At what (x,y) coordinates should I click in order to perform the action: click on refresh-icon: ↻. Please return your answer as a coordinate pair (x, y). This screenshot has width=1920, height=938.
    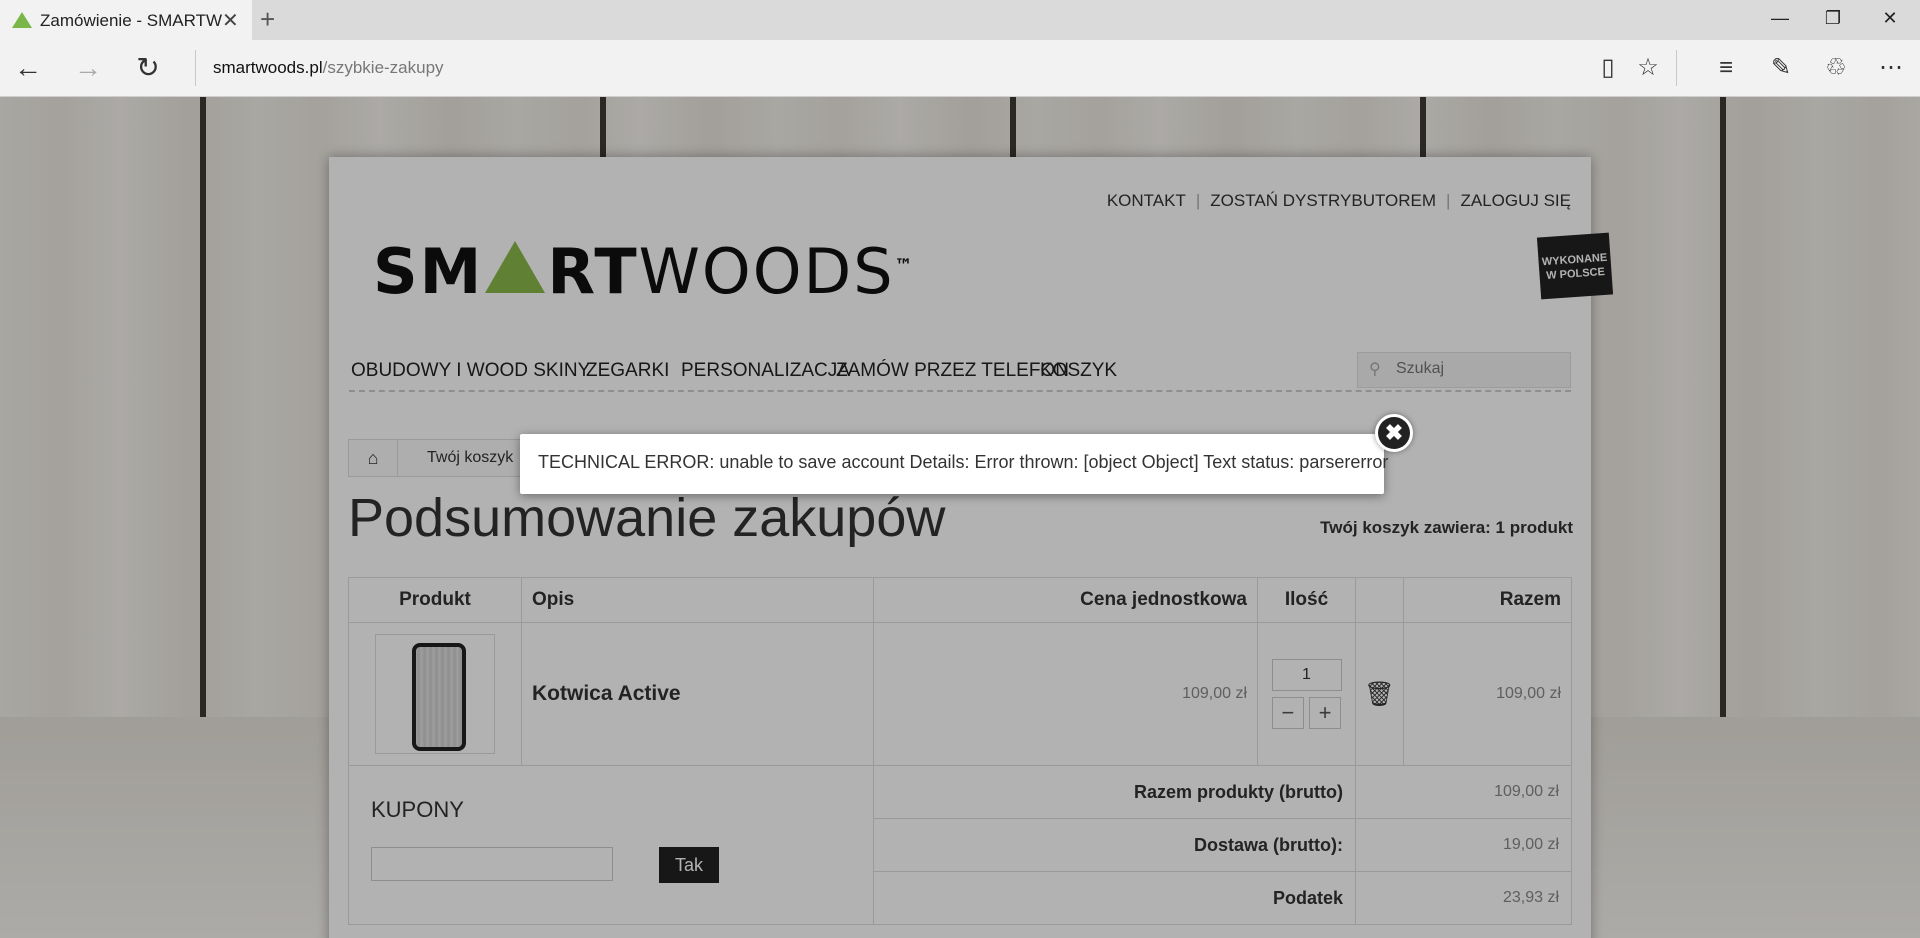
    Looking at the image, I should click on (148, 68).